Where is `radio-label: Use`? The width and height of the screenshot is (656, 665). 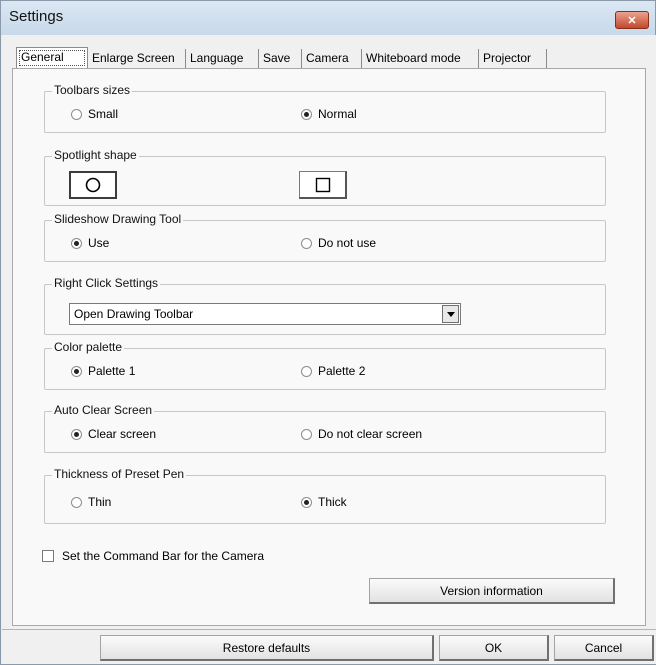 radio-label: Use is located at coordinates (99, 243).